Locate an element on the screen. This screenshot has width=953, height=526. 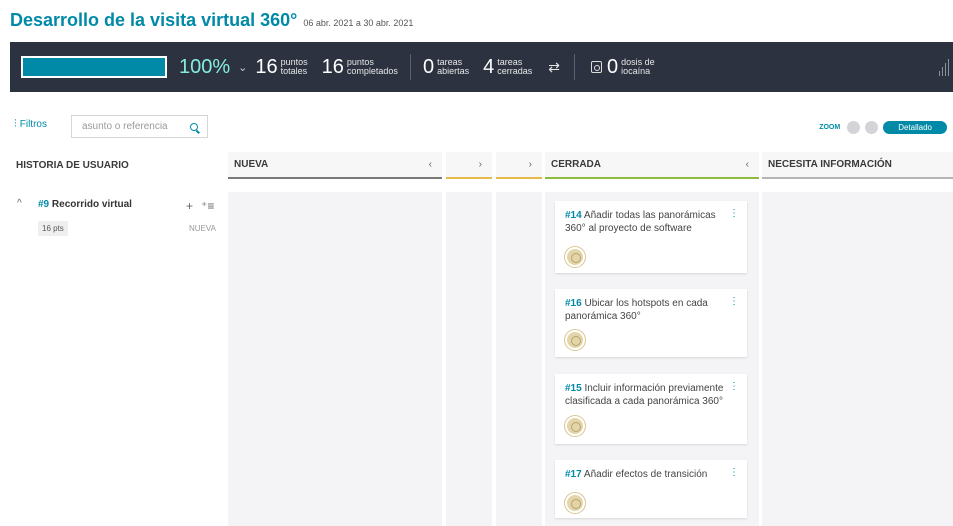
bulk-add-tasks-icon: ⁺≡ is located at coordinates (207, 206).